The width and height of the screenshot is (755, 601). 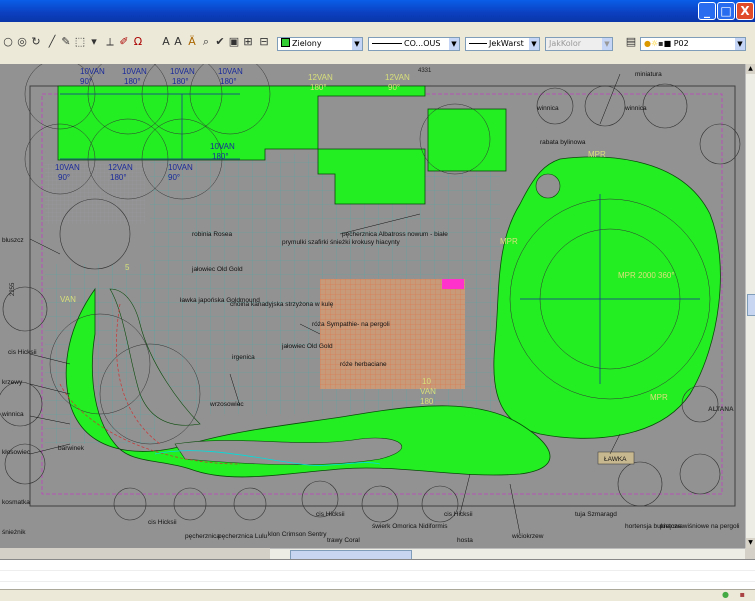 What do you see at coordinates (700, 526) in the screenshot?
I see `plant-label: pnącza wiśniowe na pergoli` at bounding box center [700, 526].